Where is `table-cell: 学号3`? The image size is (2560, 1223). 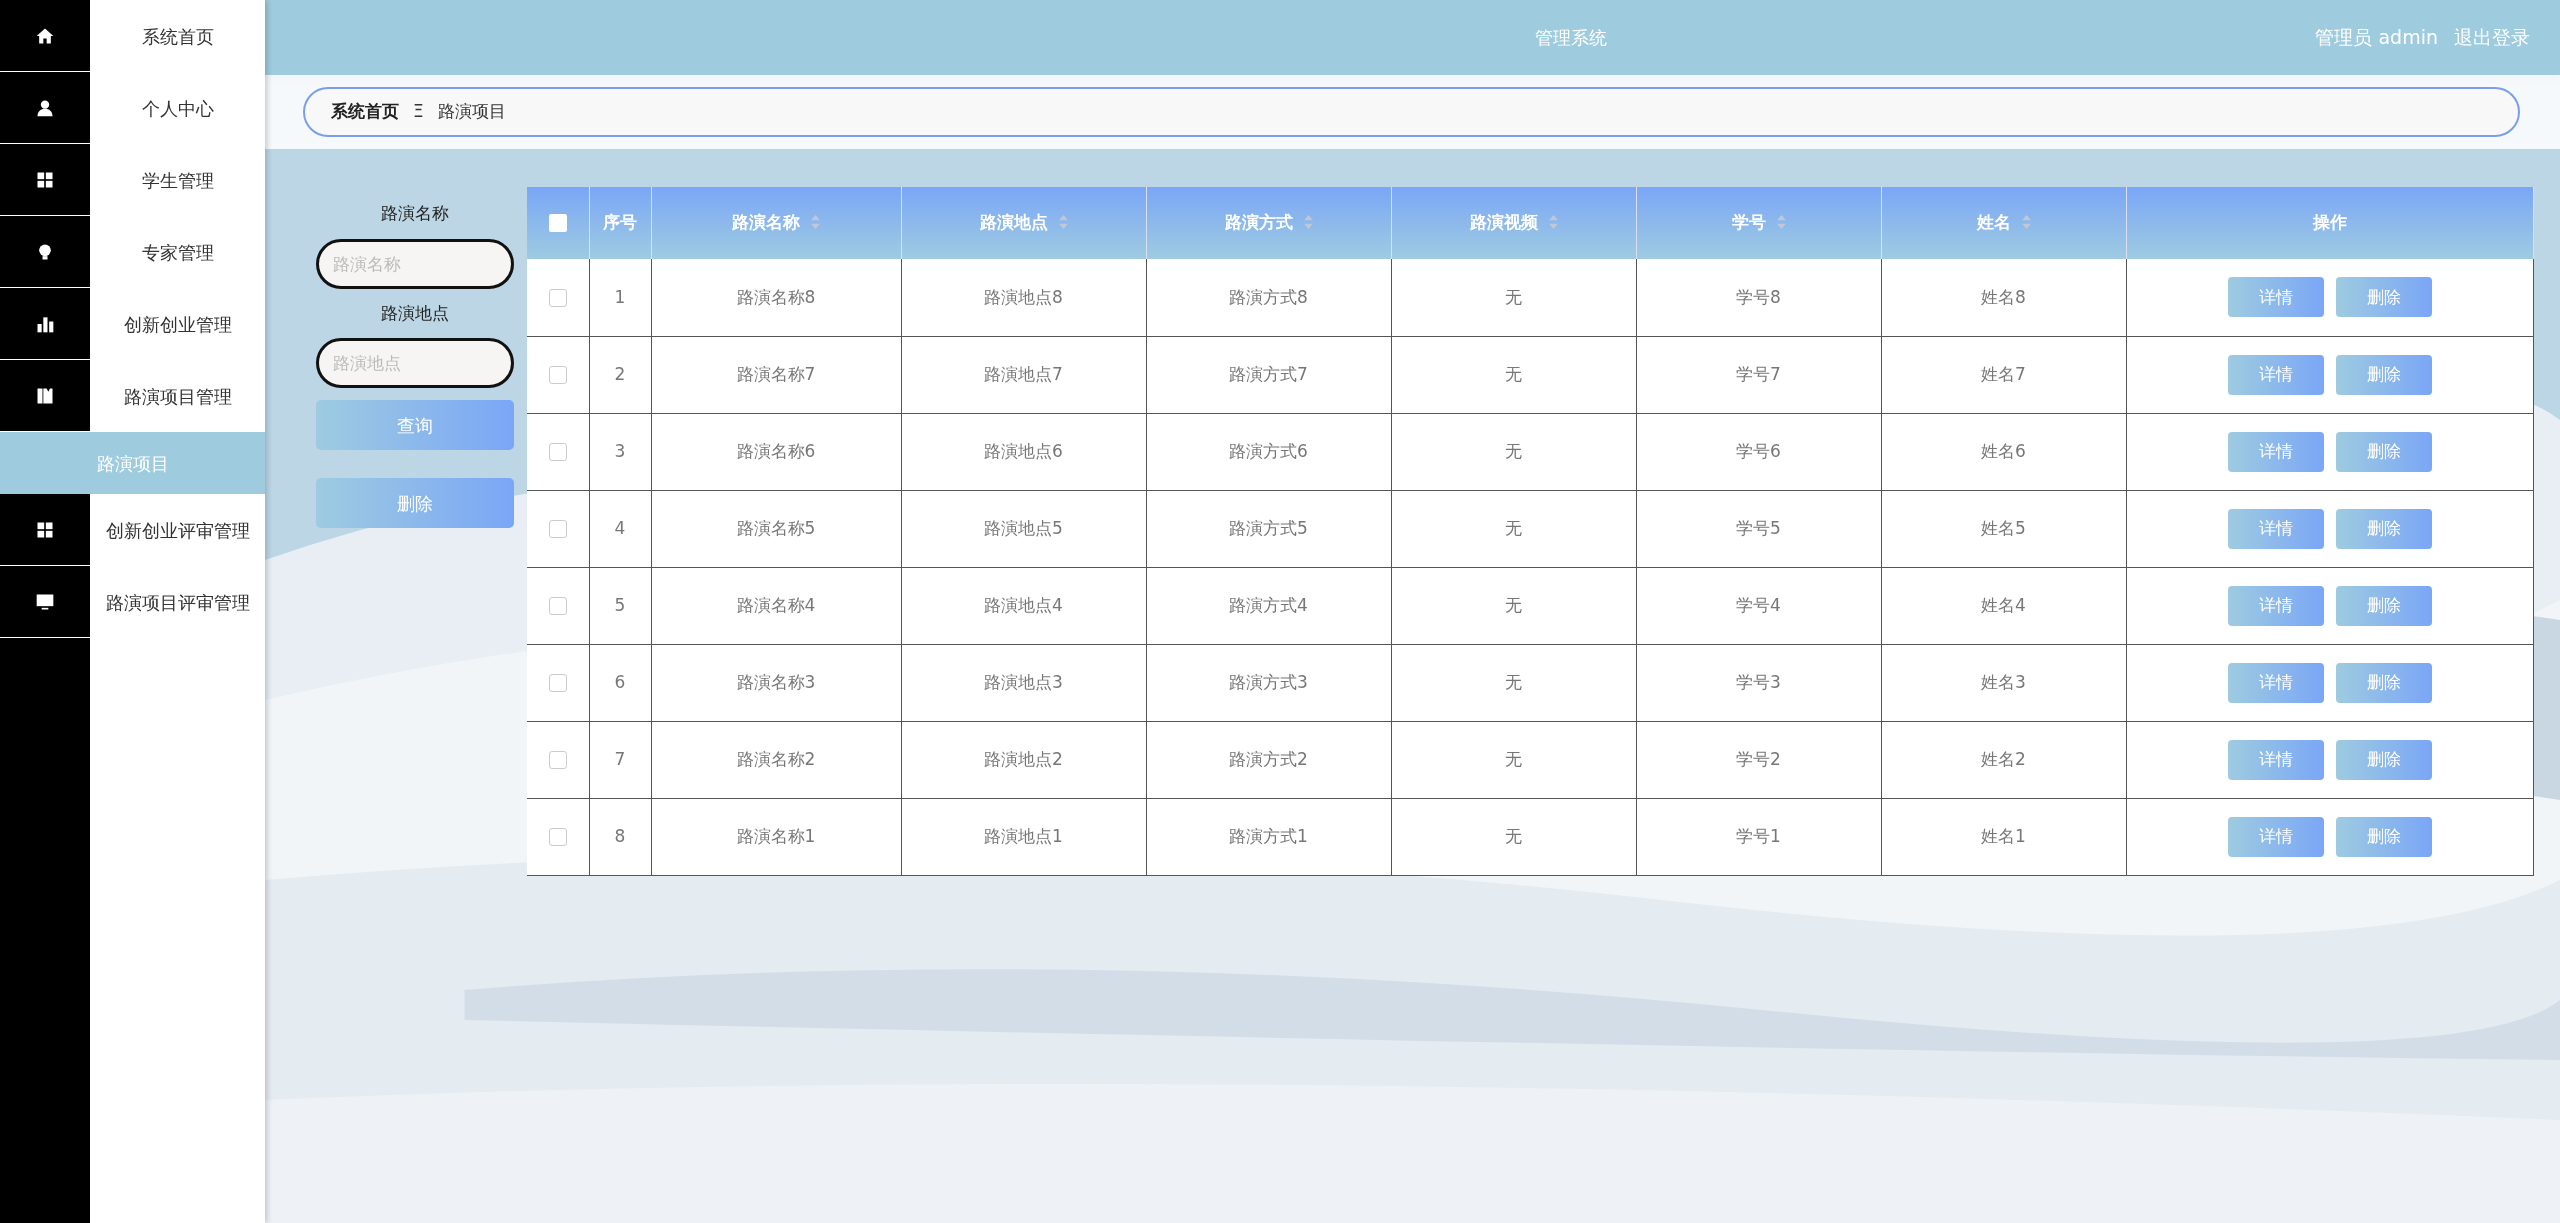 table-cell: 学号3 is located at coordinates (1758, 682).